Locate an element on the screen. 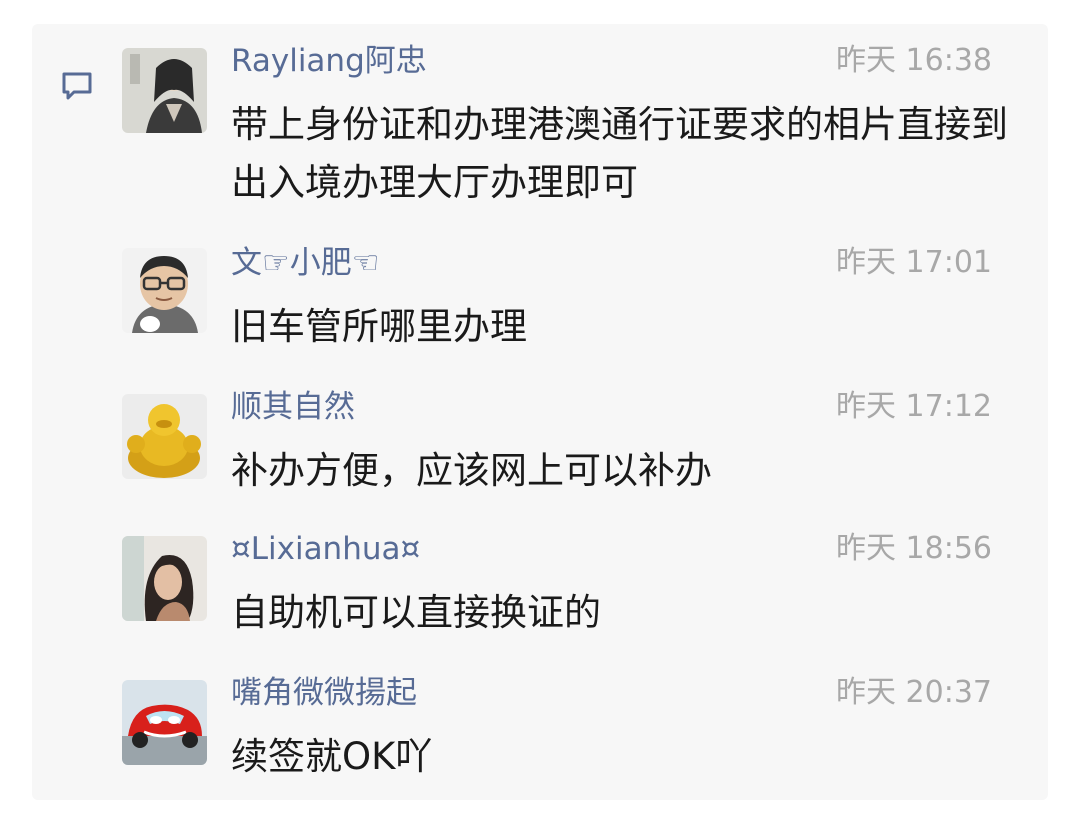  comment-time: 昨天 18:56 is located at coordinates (914, 548).